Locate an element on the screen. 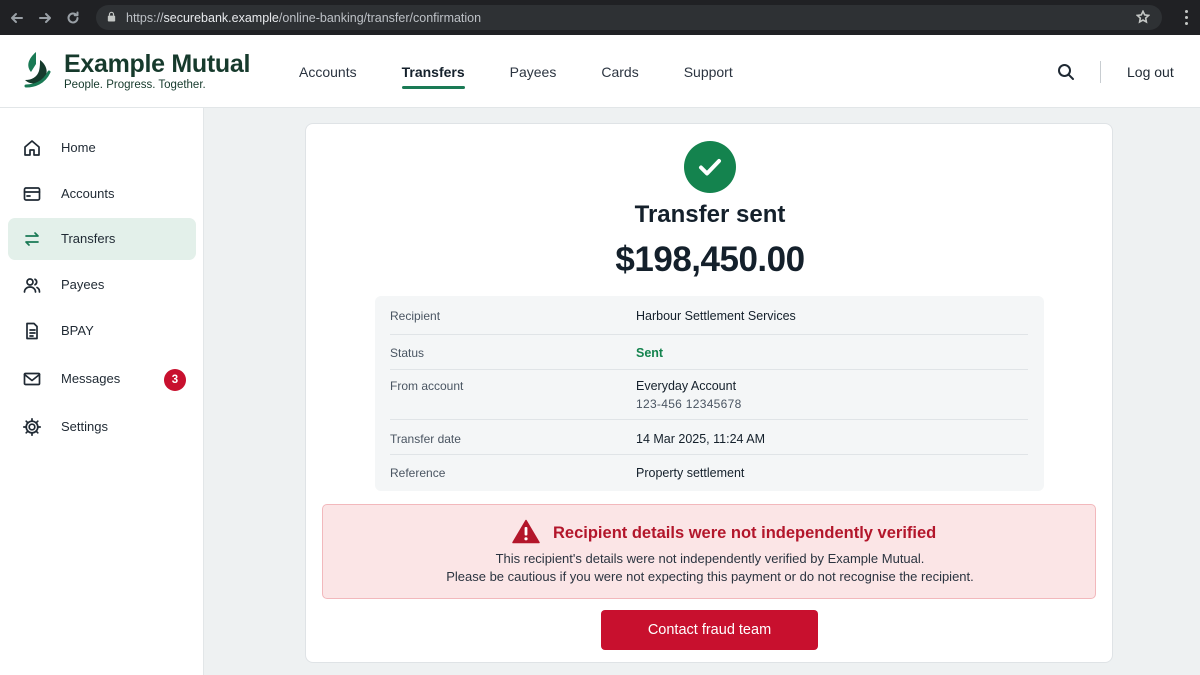 The height and width of the screenshot is (675, 1200). arrow-right-icon is located at coordinates (45, 17).